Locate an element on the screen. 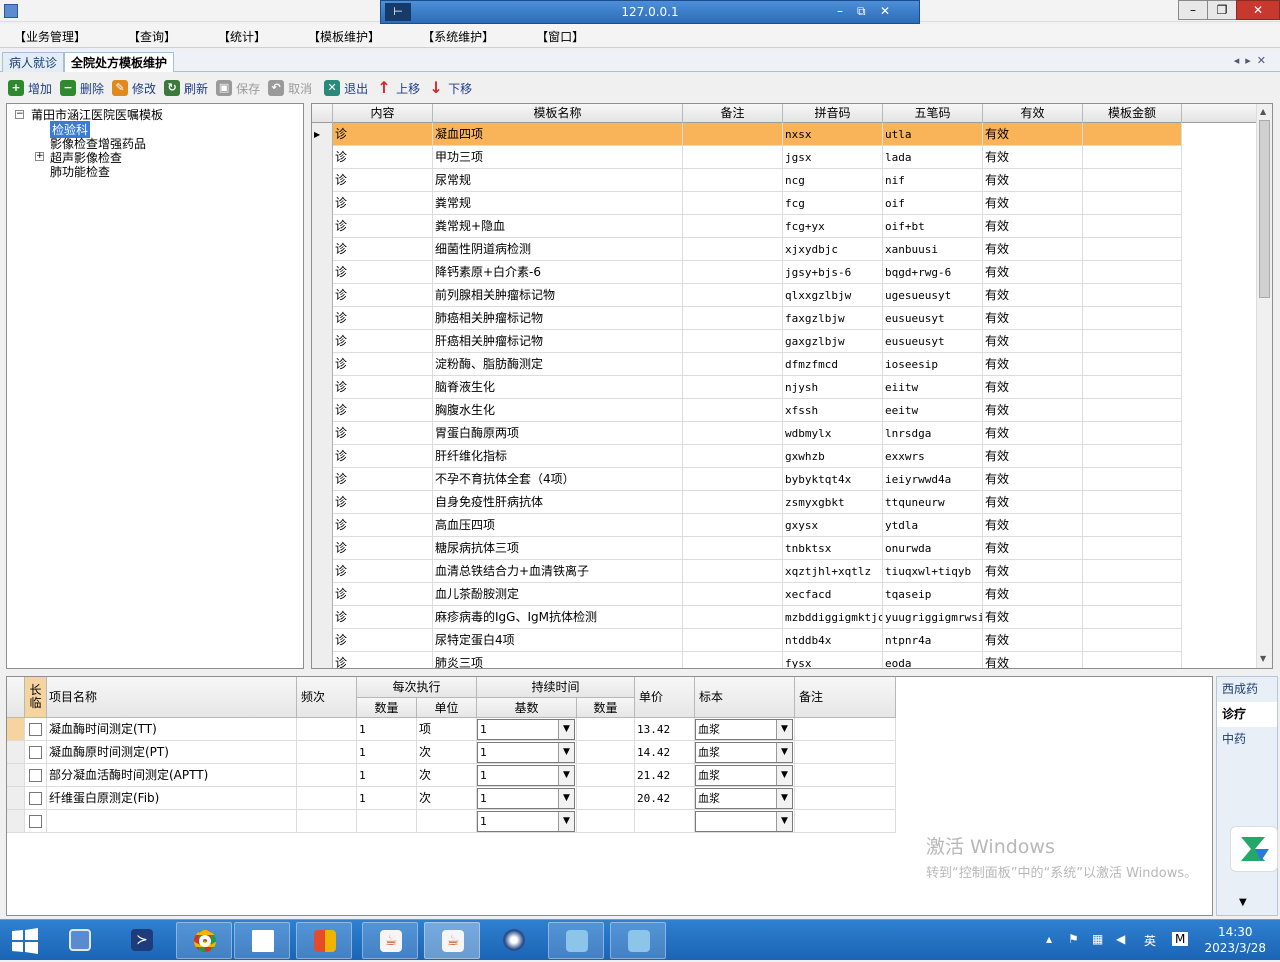 This screenshot has width=1280, height=962. tray-flag-icon: ⚑ is located at coordinates (1073, 939).